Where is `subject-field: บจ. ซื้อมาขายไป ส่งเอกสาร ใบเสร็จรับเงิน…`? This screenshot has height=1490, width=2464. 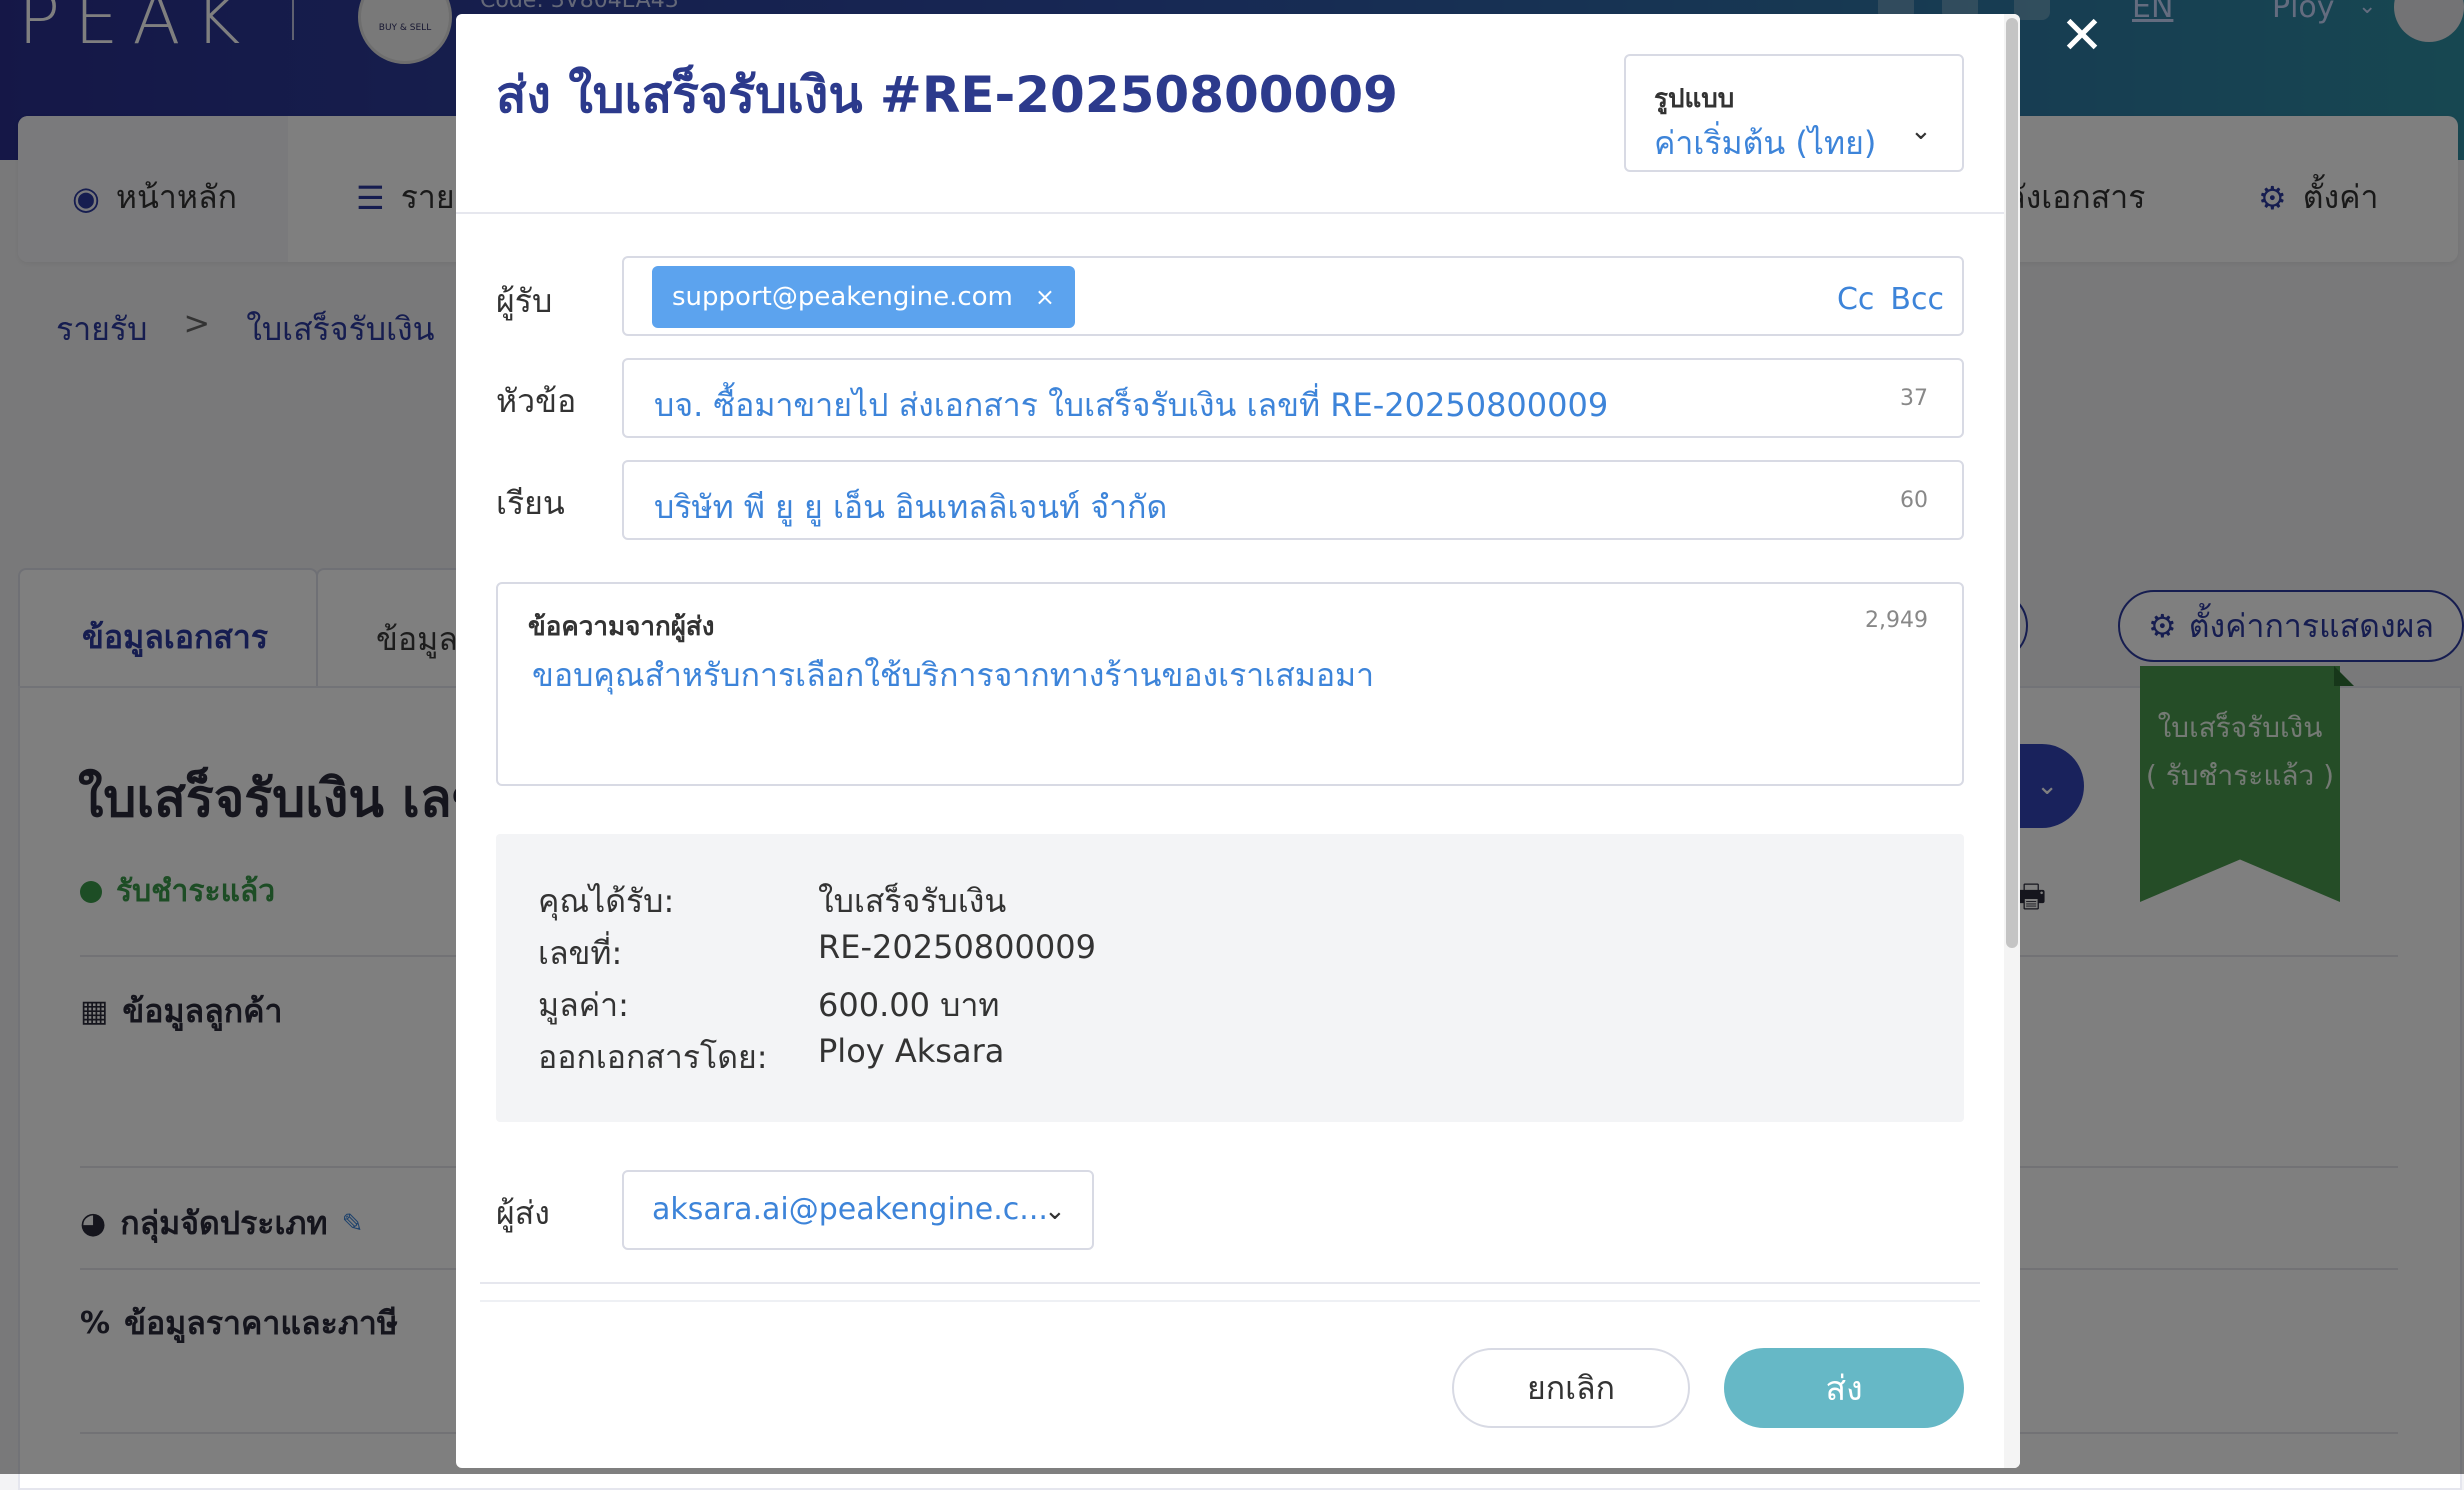 subject-field: บจ. ซื้อมาขายไป ส่งเอกสาร ใบเสร็จรับเงิน… is located at coordinates (1293, 398).